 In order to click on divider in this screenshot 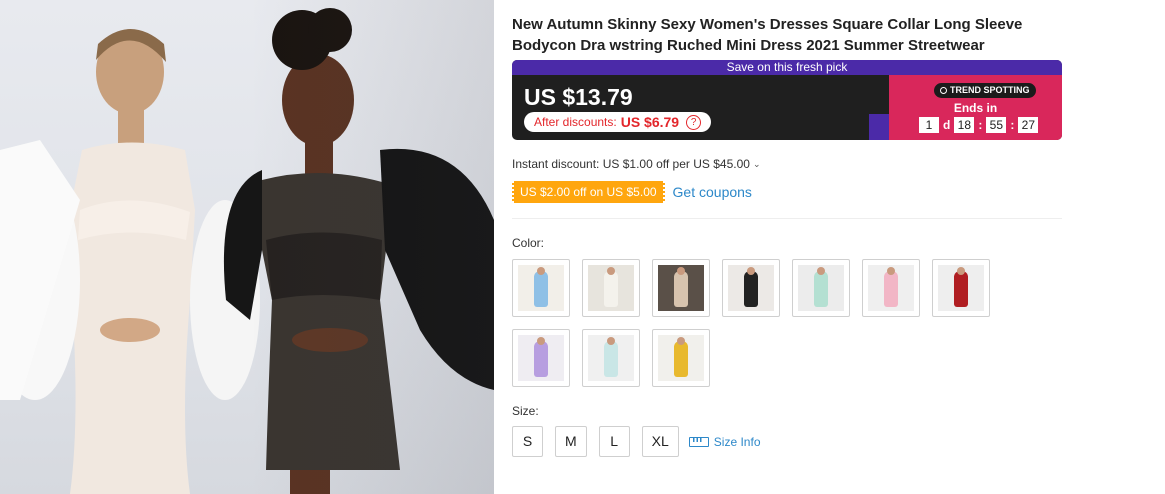, I will do `click(787, 218)`.